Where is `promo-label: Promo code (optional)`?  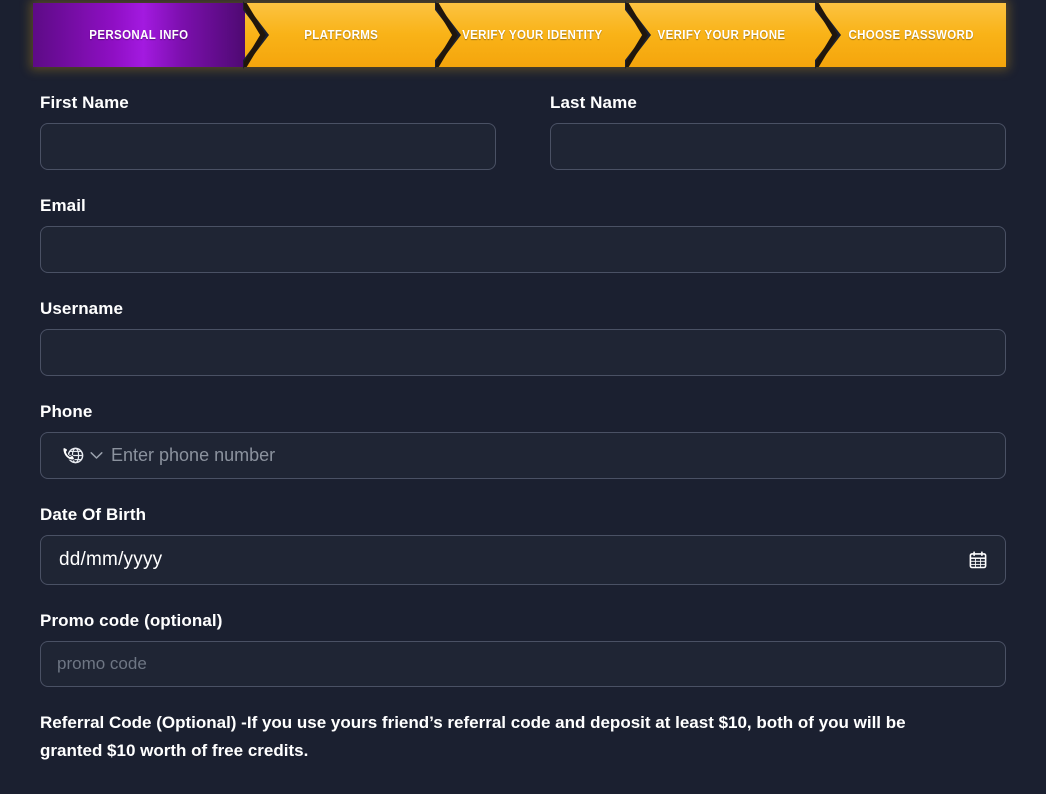 promo-label: Promo code (optional) is located at coordinates (131, 620).